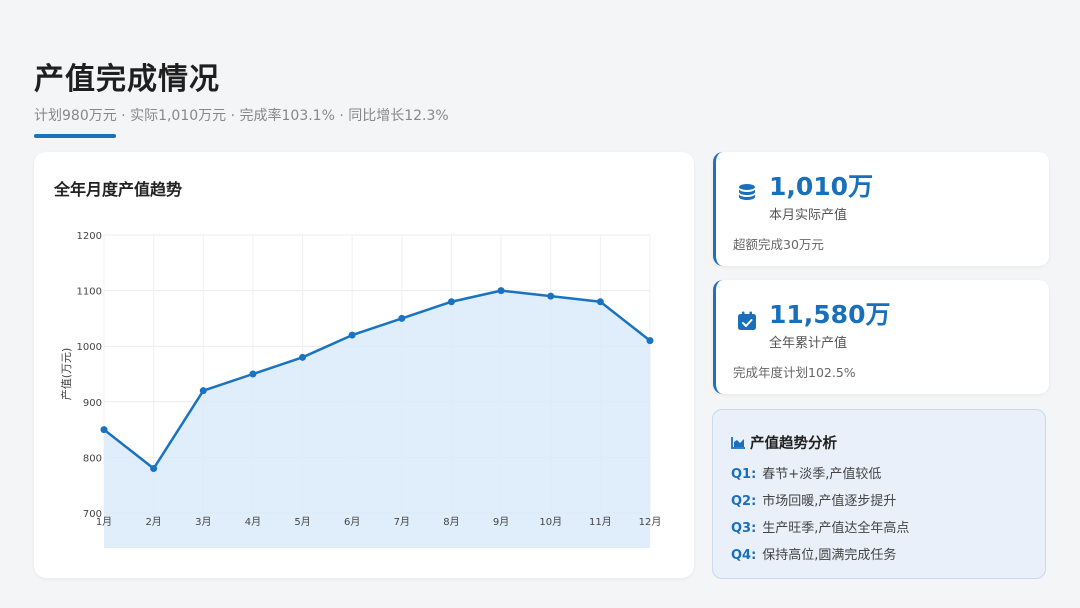 This screenshot has height=608, width=1080. What do you see at coordinates (821, 186) in the screenshot?
I see `kpi-value: 1,010万` at bounding box center [821, 186].